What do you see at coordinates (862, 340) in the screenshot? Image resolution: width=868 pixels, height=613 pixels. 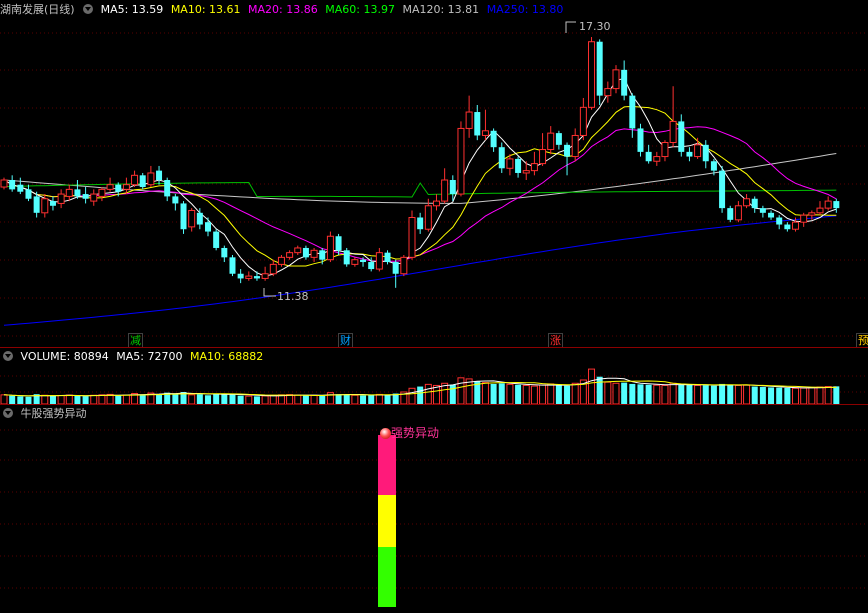 I see `event-marker-yu: 预` at bounding box center [862, 340].